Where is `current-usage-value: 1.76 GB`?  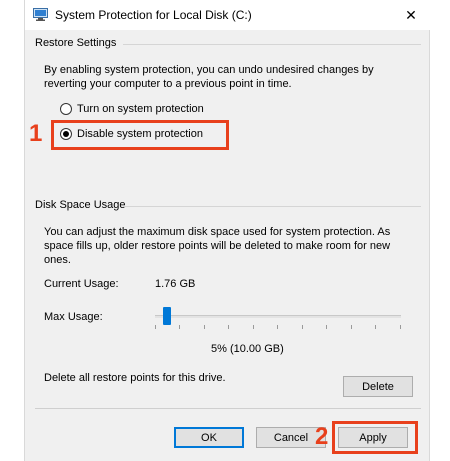
current-usage-value: 1.76 GB is located at coordinates (175, 284).